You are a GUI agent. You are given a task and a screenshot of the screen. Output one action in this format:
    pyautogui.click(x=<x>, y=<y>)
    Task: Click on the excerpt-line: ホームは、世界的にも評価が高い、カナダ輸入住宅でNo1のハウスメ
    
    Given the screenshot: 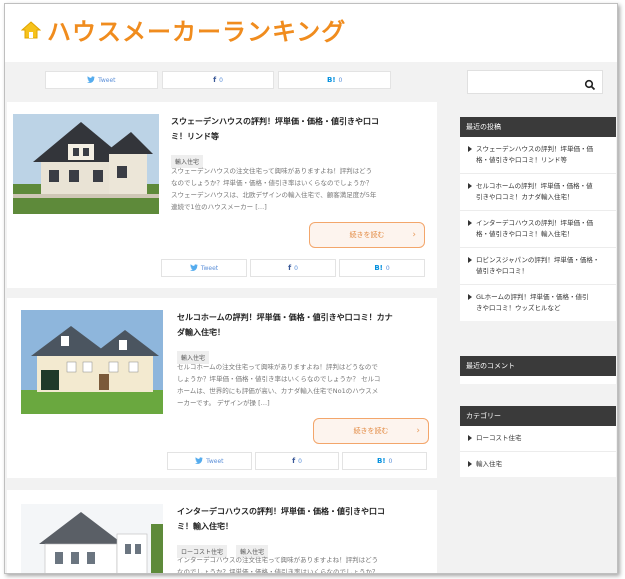 What is the action you would take?
    pyautogui.click(x=278, y=391)
    